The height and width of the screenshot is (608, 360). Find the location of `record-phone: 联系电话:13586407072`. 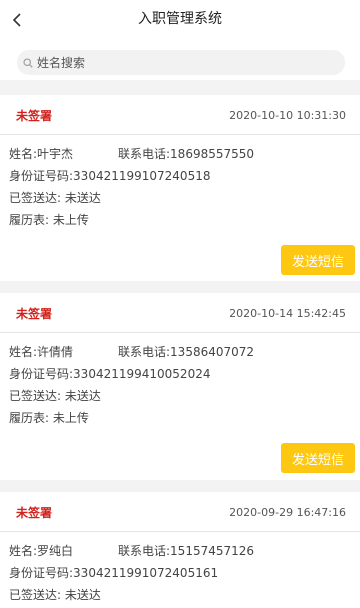

record-phone: 联系电话:13586407072 is located at coordinates (186, 352).